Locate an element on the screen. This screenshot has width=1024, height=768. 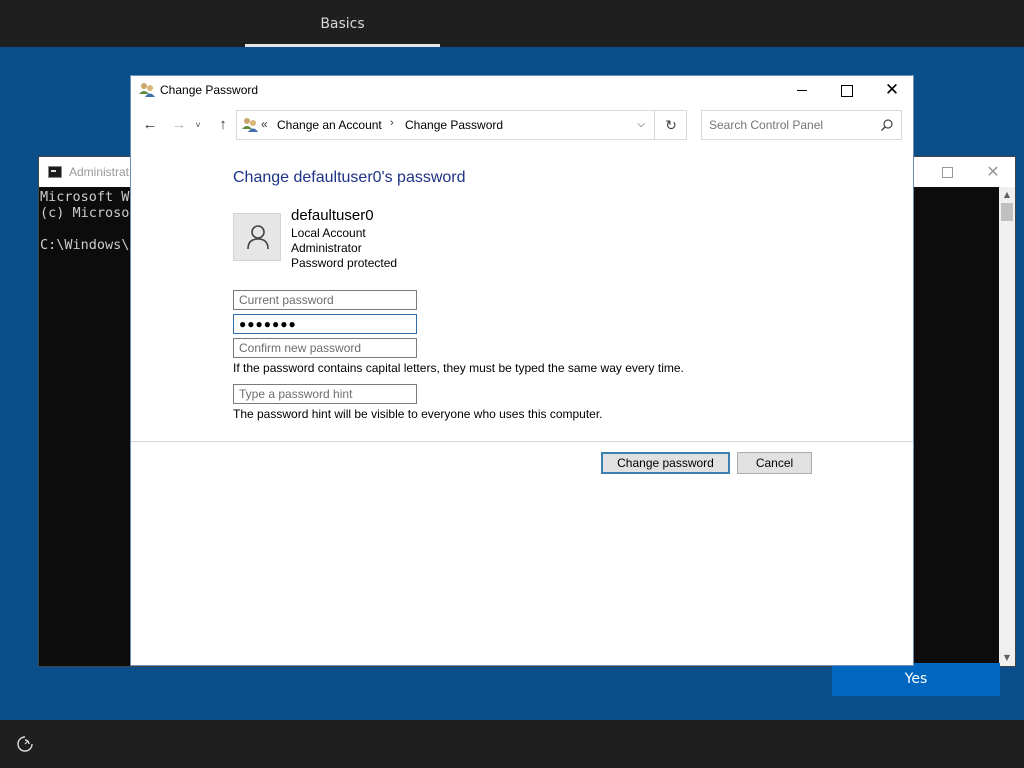
breadcrumb-change-password: Change Password is located at coordinates (454, 125).